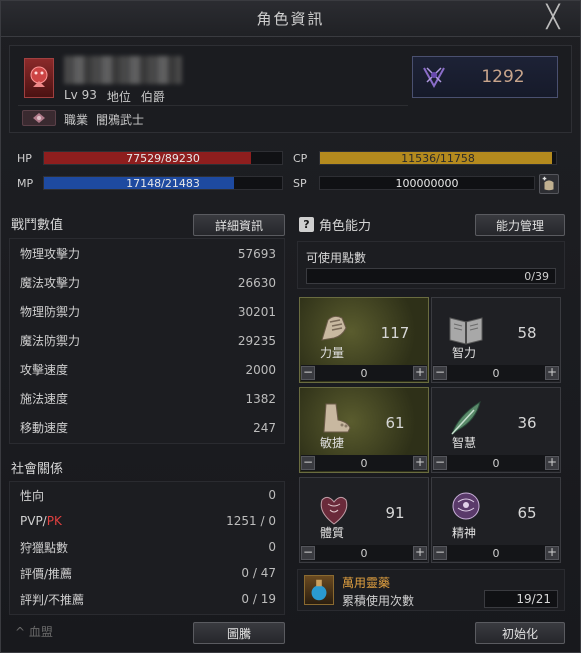  I want to click on sp-use-button, so click(549, 184).